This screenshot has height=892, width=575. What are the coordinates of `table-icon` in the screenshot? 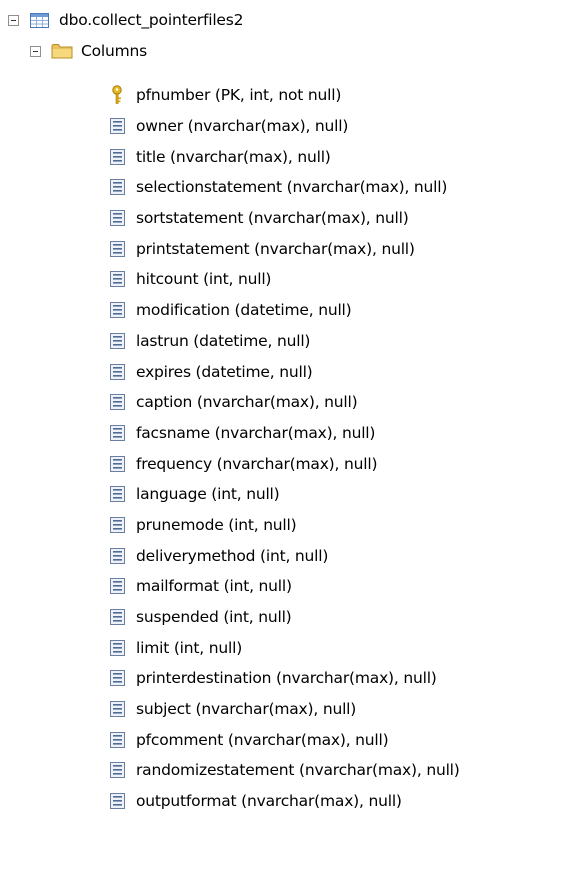 It's located at (39, 20).